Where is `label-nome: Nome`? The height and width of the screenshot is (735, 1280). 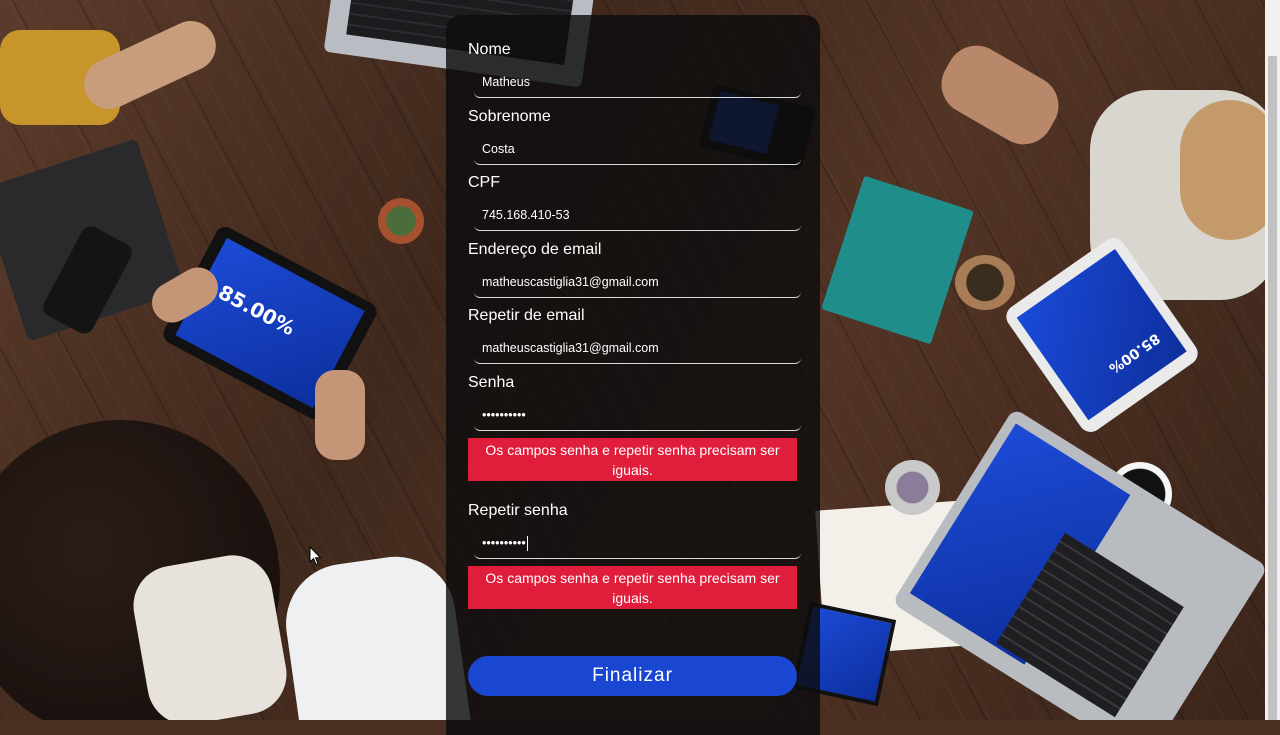 label-nome: Nome is located at coordinates (489, 49).